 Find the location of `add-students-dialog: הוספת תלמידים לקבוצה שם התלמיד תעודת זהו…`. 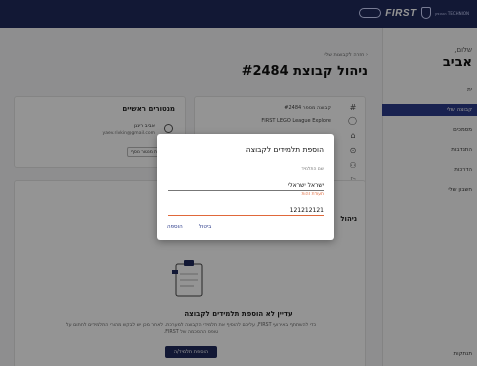

add-students-dialog: הוספת תלמידים לקבוצה שם התלמיד תעודת זהו… is located at coordinates (245, 187).